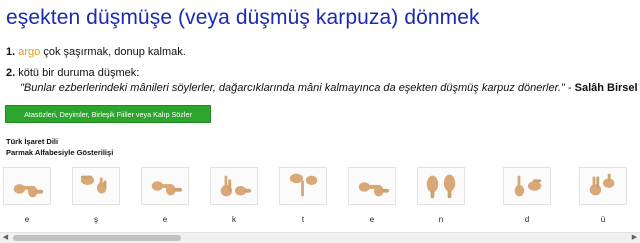 This screenshot has height=243, width=640. Describe the element at coordinates (320, 237) in the screenshot. I see `horizontal-scrollbar: ◀ ▶` at that location.